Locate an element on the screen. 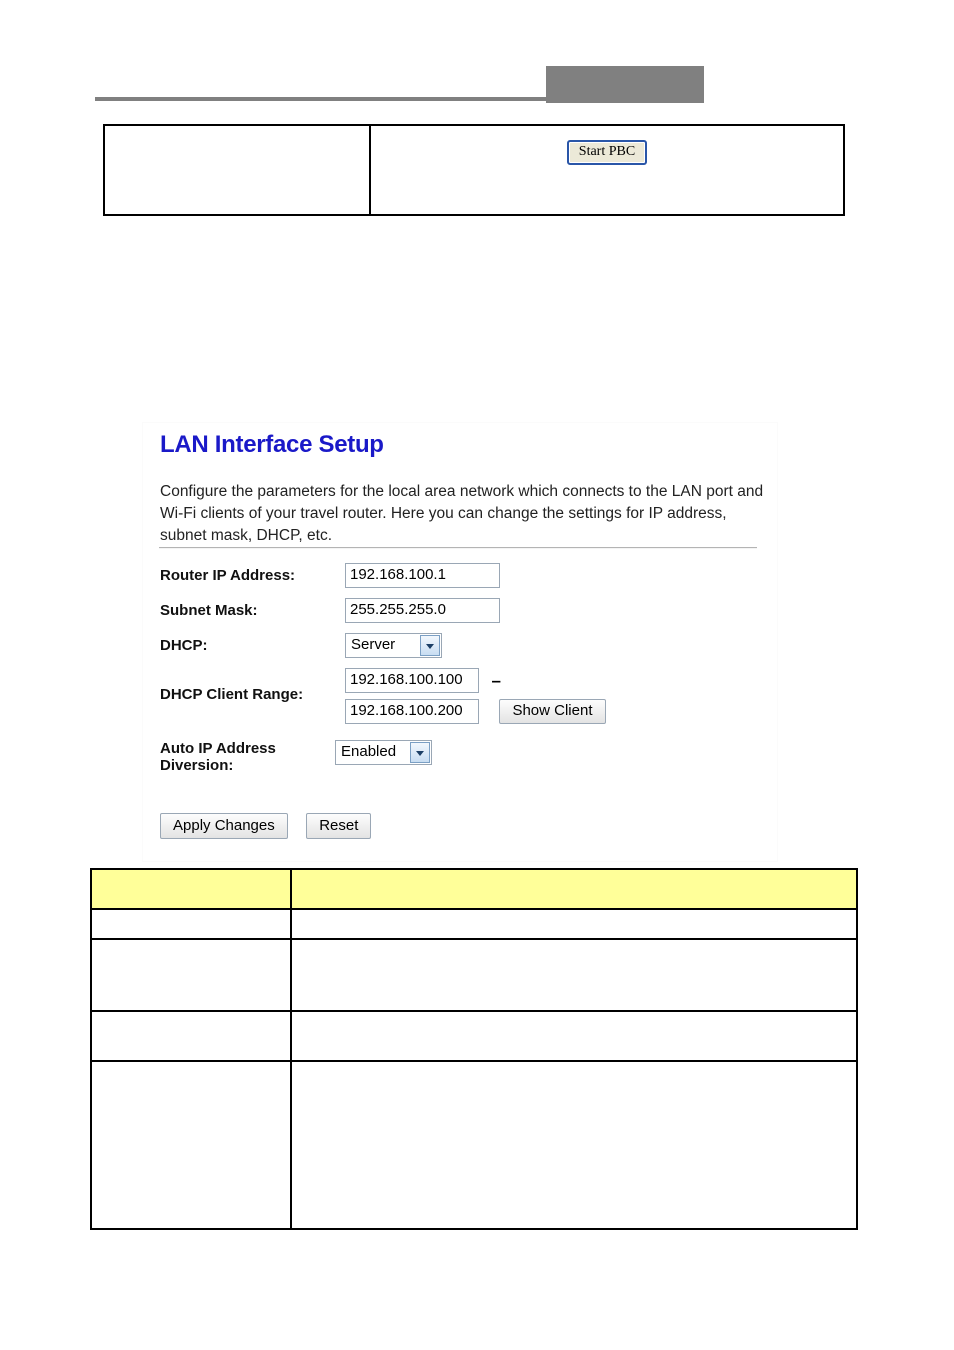 Image resolution: width=954 pixels, height=1350 pixels. panel-divider is located at coordinates (458, 548).